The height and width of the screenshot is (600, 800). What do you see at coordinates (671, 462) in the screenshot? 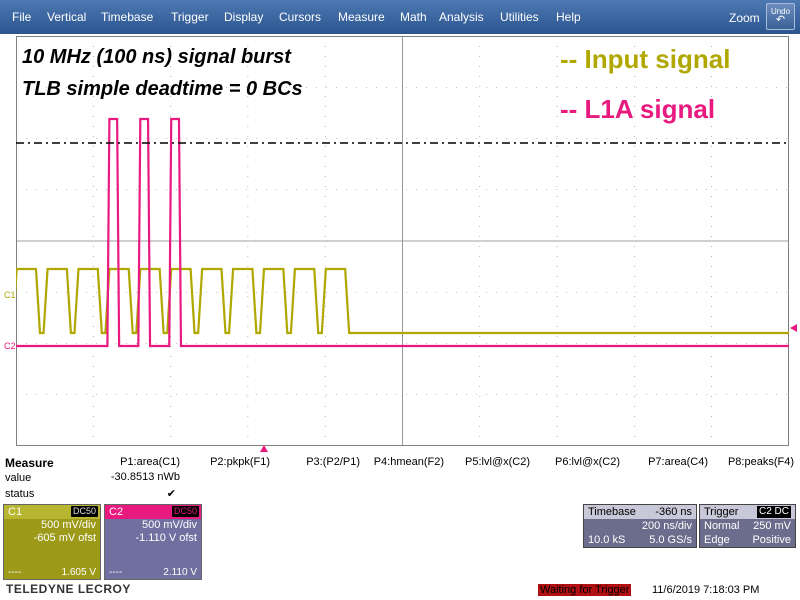
I see `measure-p7-label: P7:area(C4)` at bounding box center [671, 462].